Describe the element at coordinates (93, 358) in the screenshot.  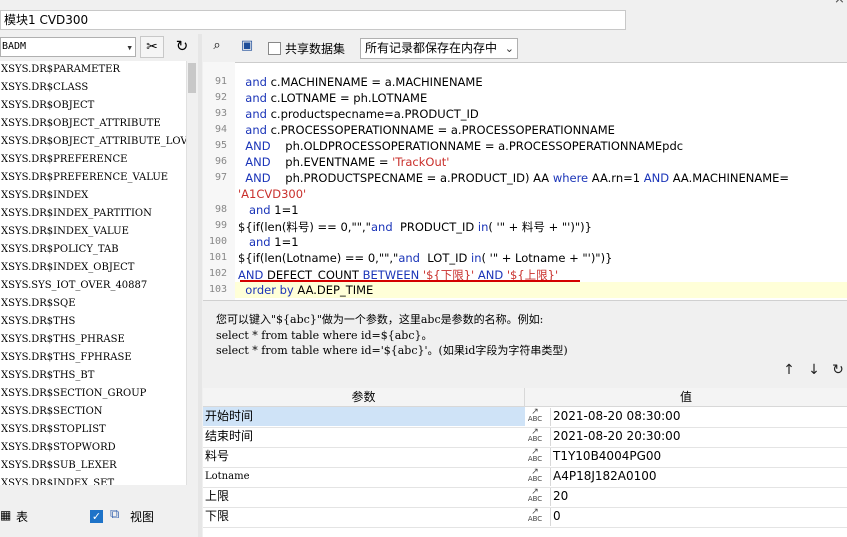
I see `list-item: XSYS.DR$THS_FPHRASE` at that location.